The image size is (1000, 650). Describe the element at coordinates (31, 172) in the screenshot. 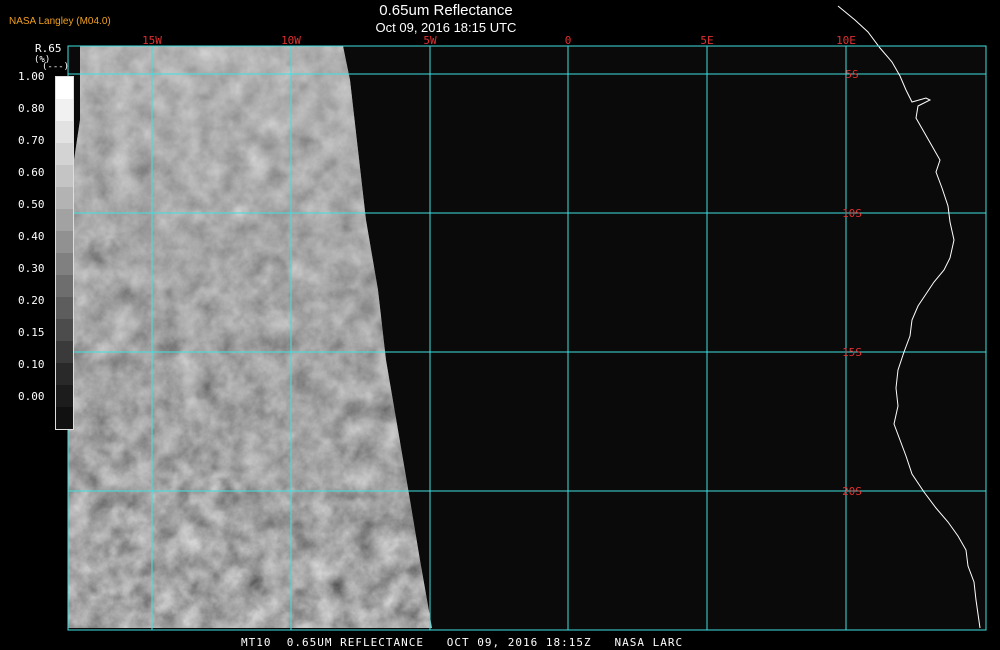

I see `legend-tick-label: 0.60` at that location.